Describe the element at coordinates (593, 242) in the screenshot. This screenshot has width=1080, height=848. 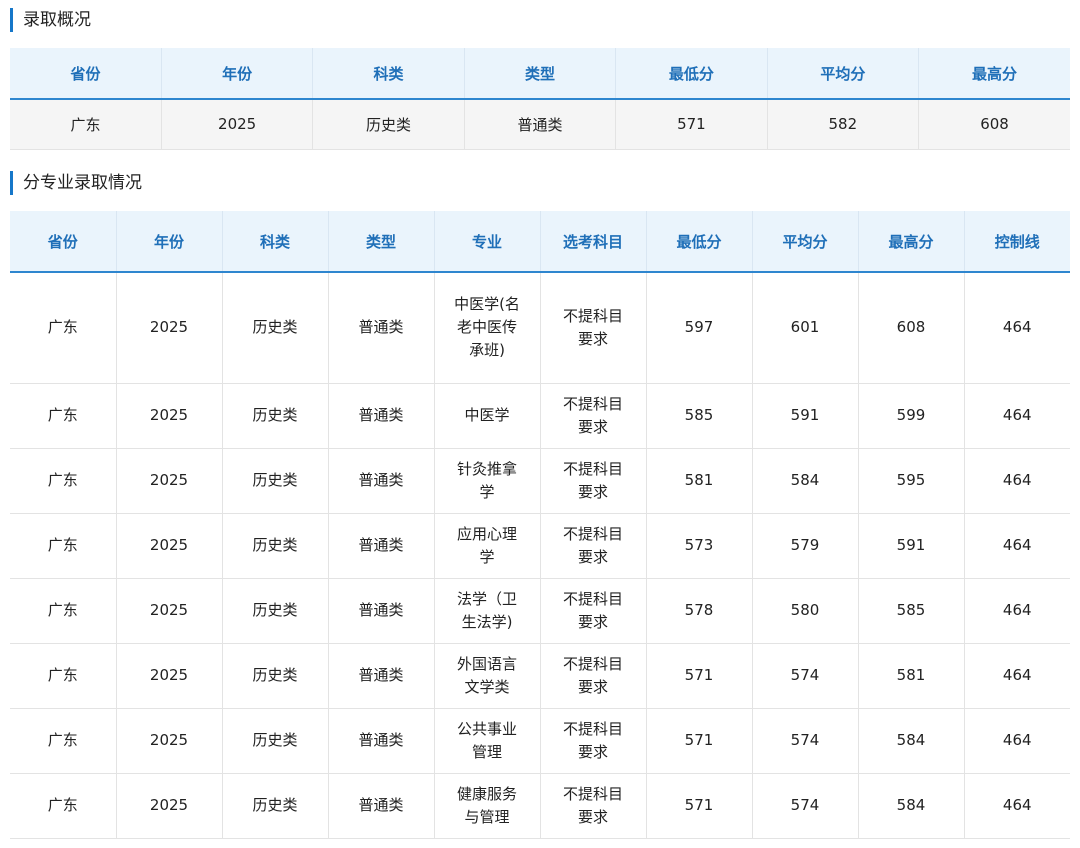
I see `column-header: 选考科目` at that location.